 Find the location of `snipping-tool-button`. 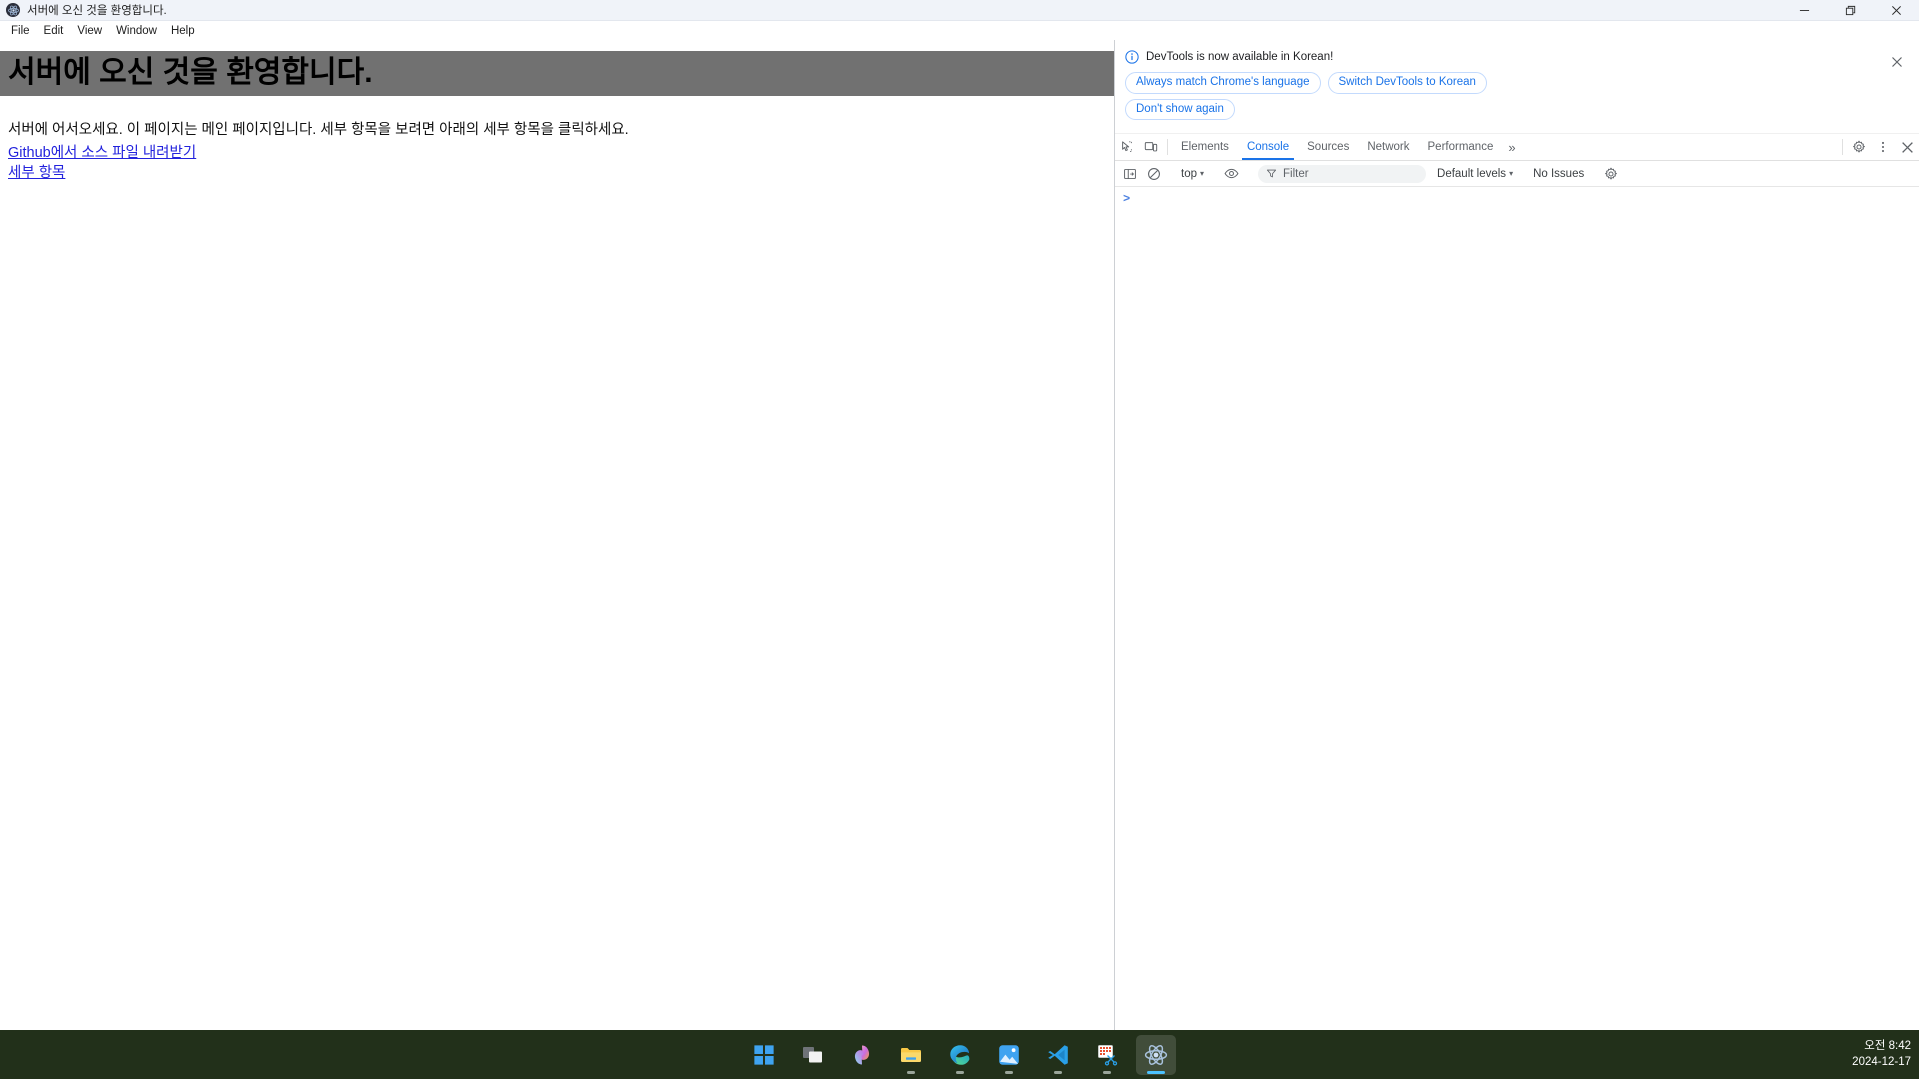

snipping-tool-button is located at coordinates (1107, 1055).